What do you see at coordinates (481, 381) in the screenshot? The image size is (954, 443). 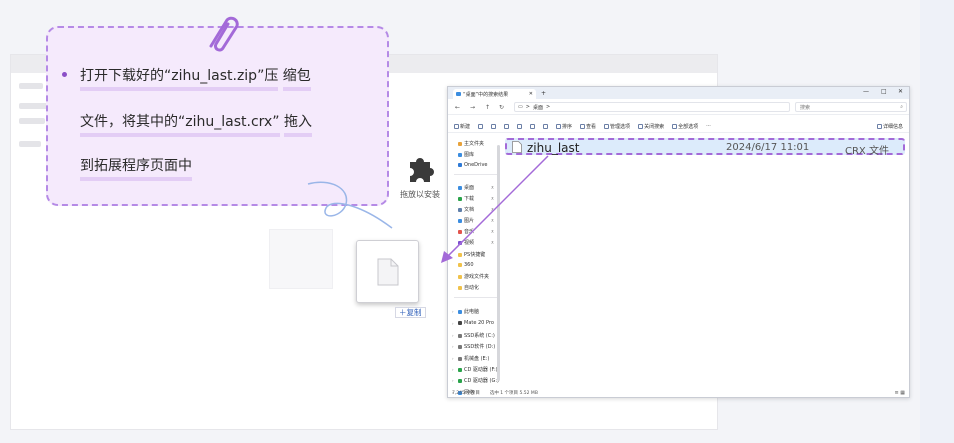 I see `nav-item-label: CD 驱动器 (G:)` at bounding box center [481, 381].